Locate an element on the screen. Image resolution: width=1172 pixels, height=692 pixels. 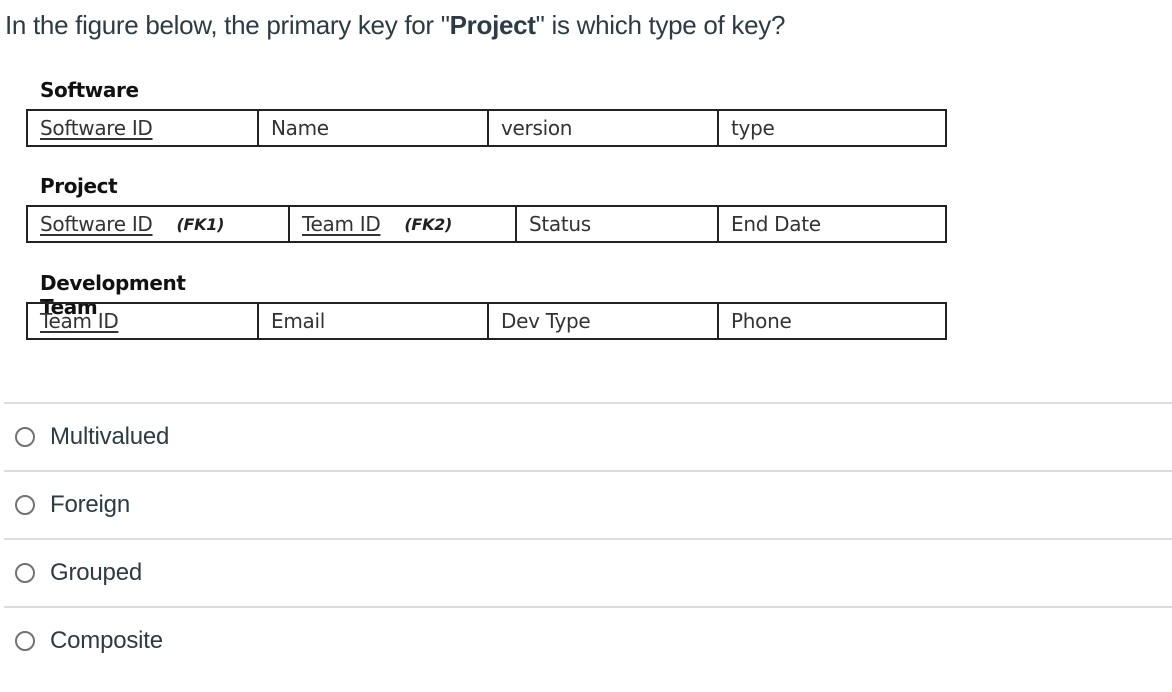
column-software-id: Software ID is located at coordinates (143, 128).